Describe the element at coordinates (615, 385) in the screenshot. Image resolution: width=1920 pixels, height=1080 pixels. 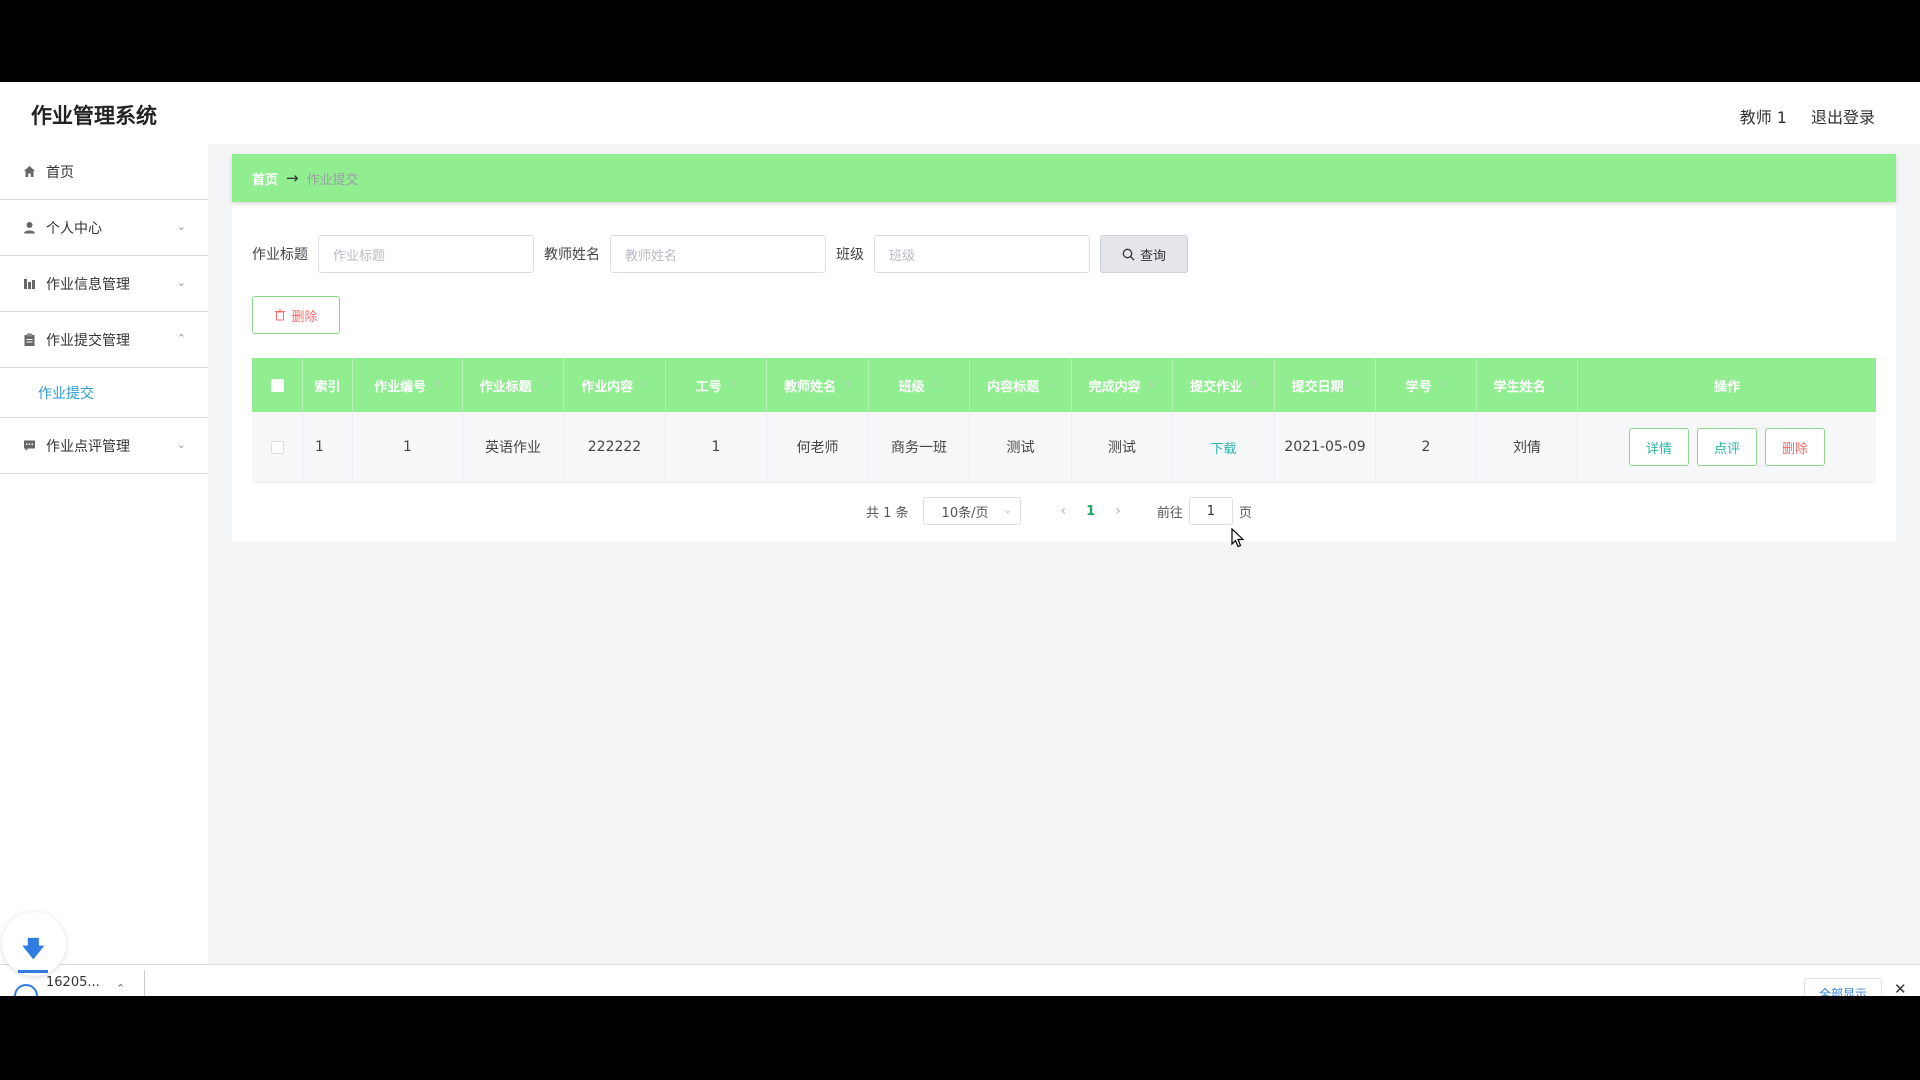
I see `column-header: 作业内容 ⇅` at that location.